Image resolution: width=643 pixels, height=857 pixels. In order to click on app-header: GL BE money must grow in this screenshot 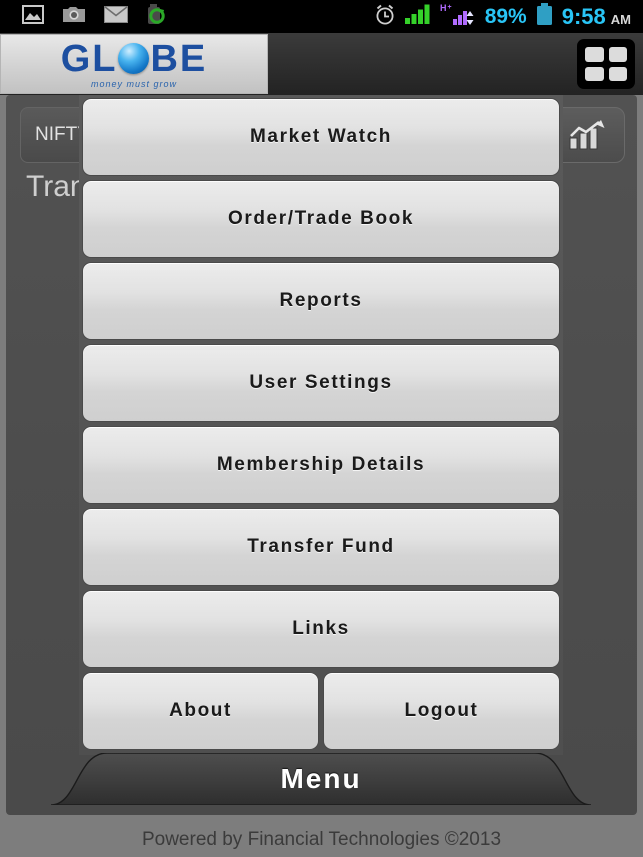, I will do `click(321, 64)`.